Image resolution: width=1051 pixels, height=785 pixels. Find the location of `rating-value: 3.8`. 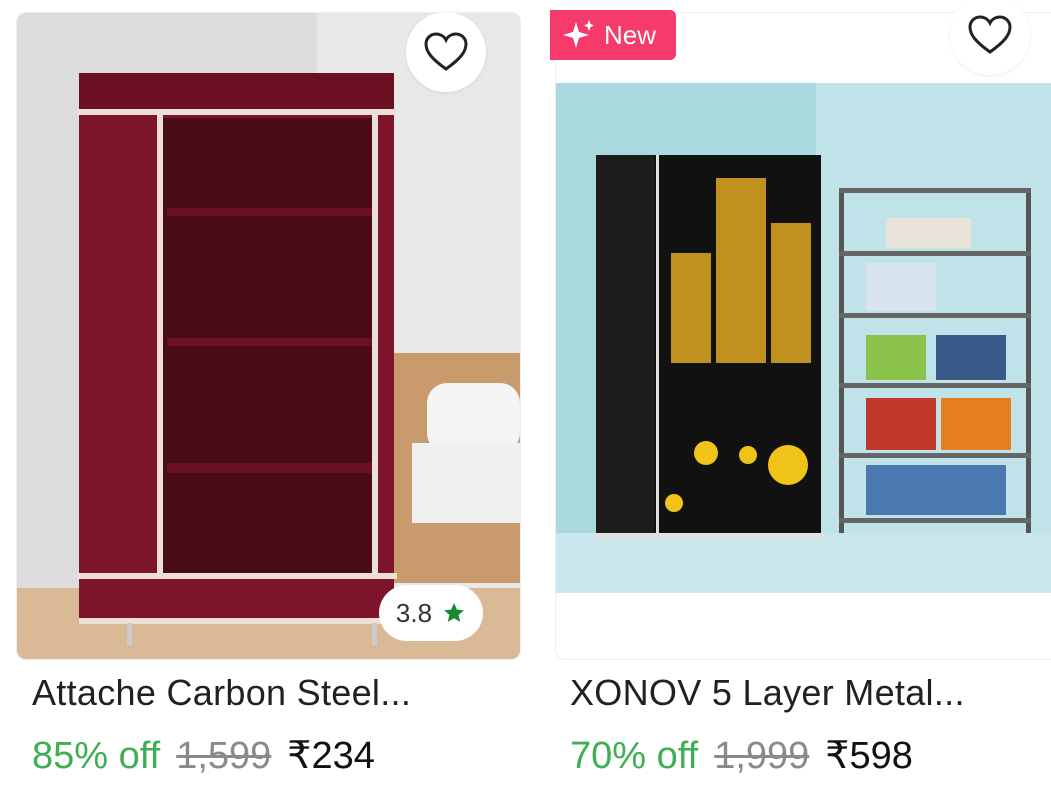

rating-value: 3.8 is located at coordinates (414, 612).